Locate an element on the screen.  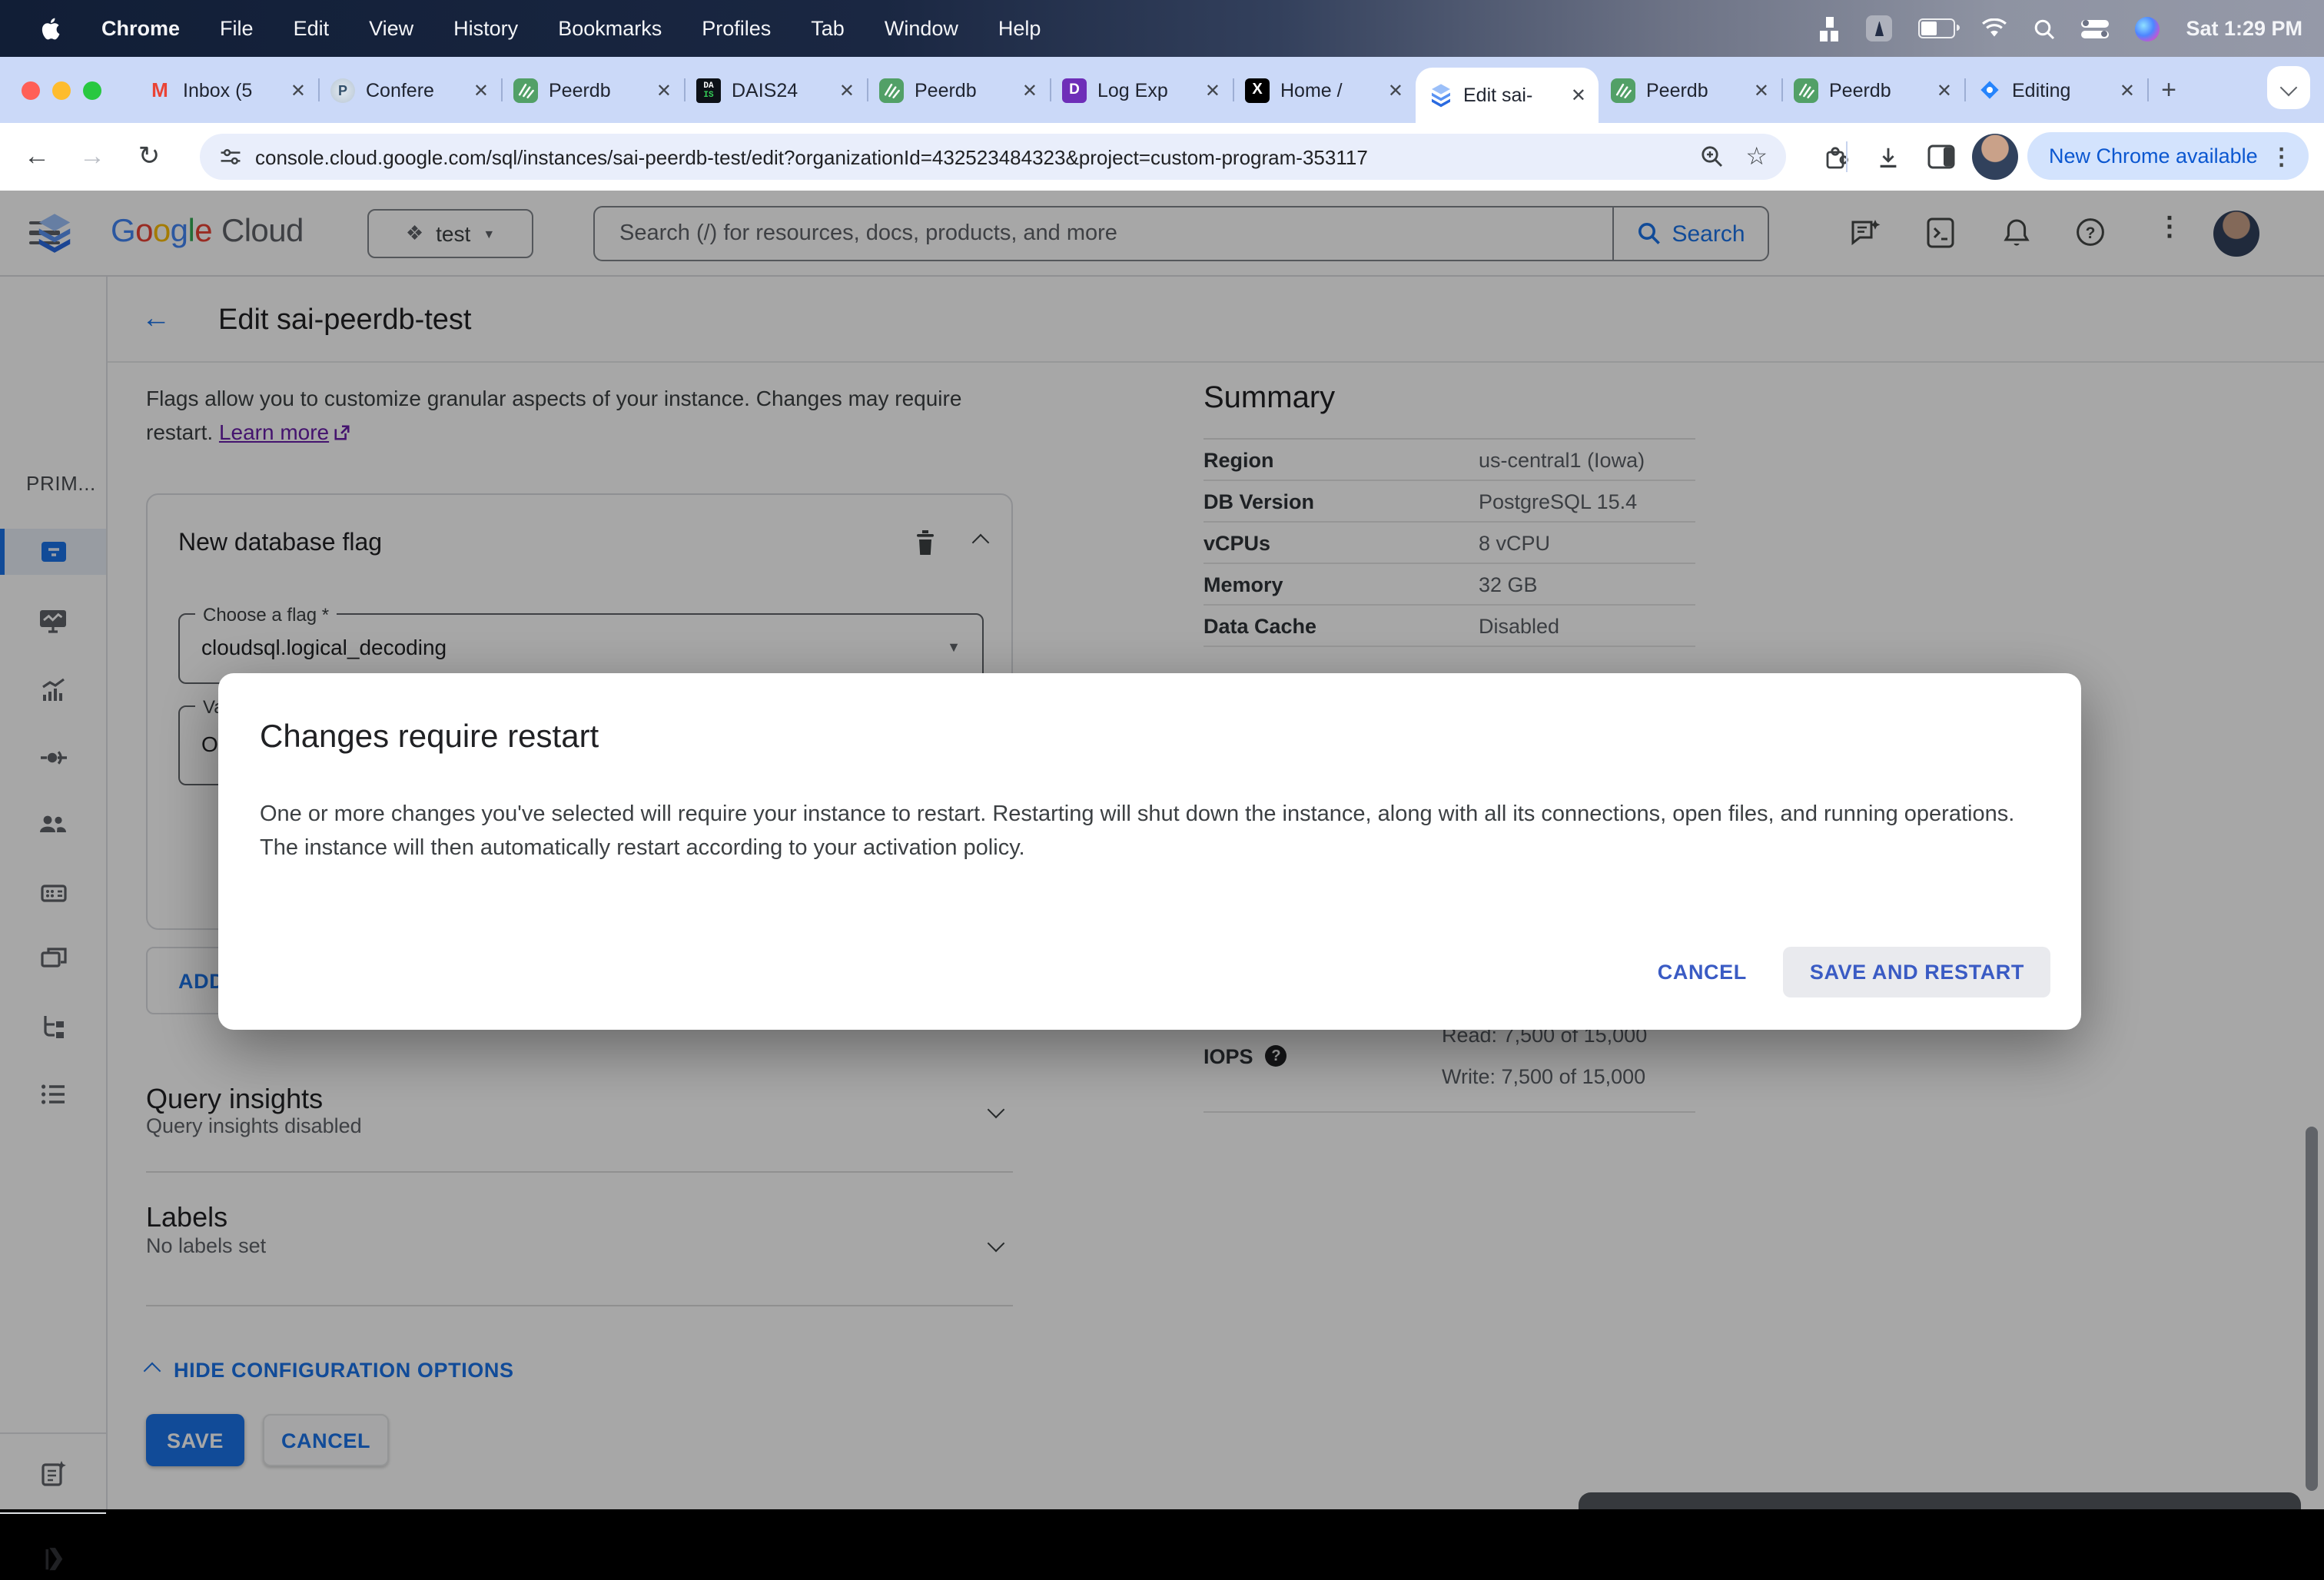
download-icon is located at coordinates (1887, 157).